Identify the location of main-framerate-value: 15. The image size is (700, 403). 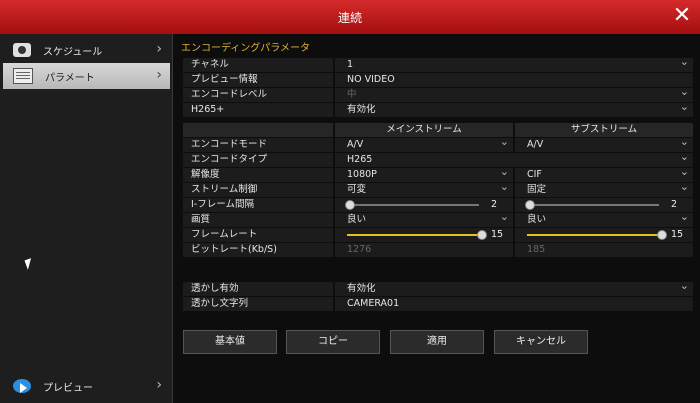
(497, 234).